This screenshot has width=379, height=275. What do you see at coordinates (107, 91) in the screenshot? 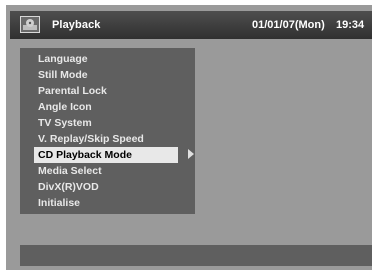
I see `menu-item-parental-lock: Parental Lock` at bounding box center [107, 91].